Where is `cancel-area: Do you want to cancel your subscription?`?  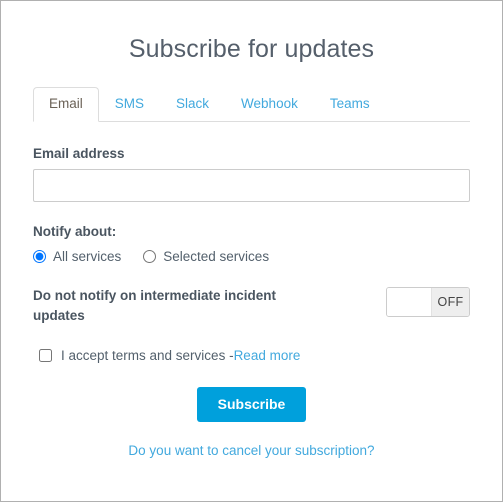
cancel-area: Do you want to cancel your subscription? is located at coordinates (251, 451).